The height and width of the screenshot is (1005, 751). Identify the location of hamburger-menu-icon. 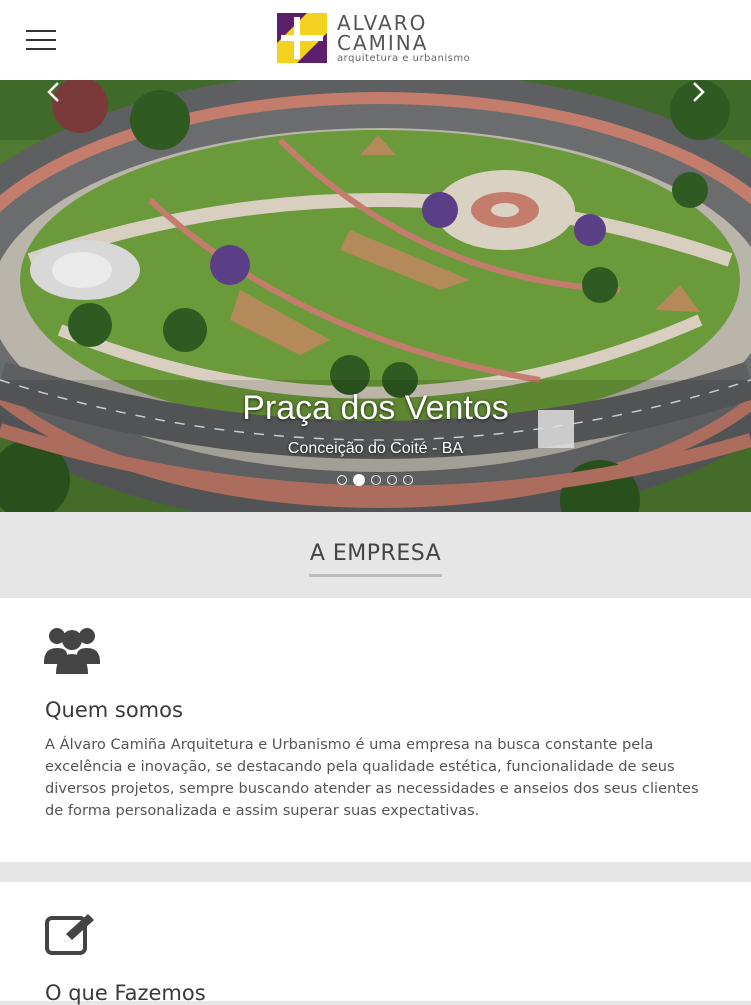
(41, 40).